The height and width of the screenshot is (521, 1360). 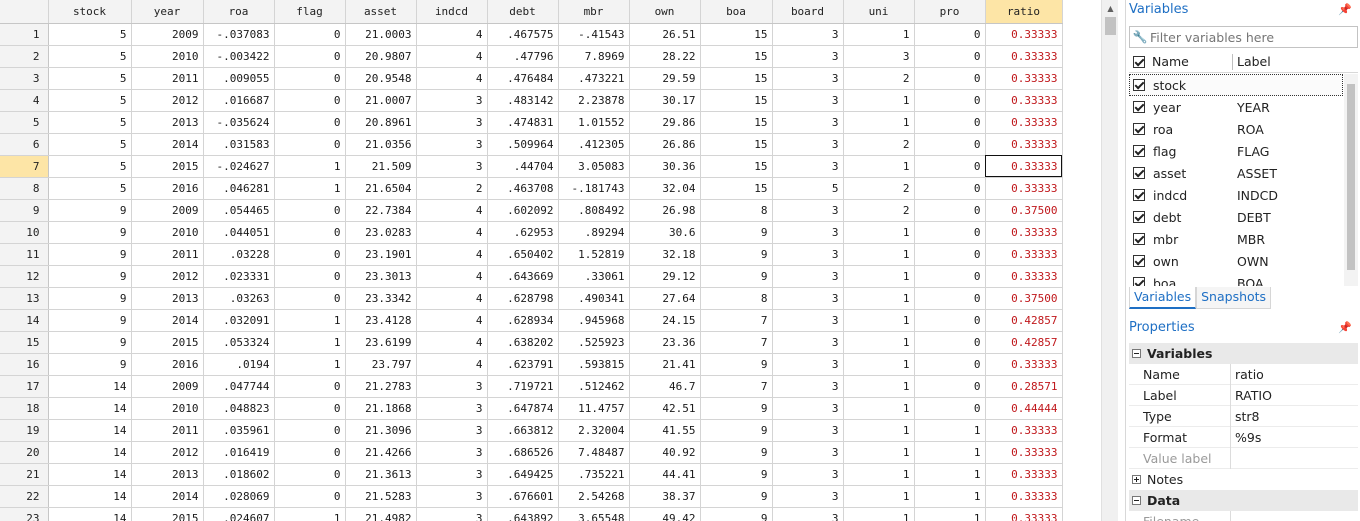 I want to click on cell-own: 38.37, so click(x=665, y=496).